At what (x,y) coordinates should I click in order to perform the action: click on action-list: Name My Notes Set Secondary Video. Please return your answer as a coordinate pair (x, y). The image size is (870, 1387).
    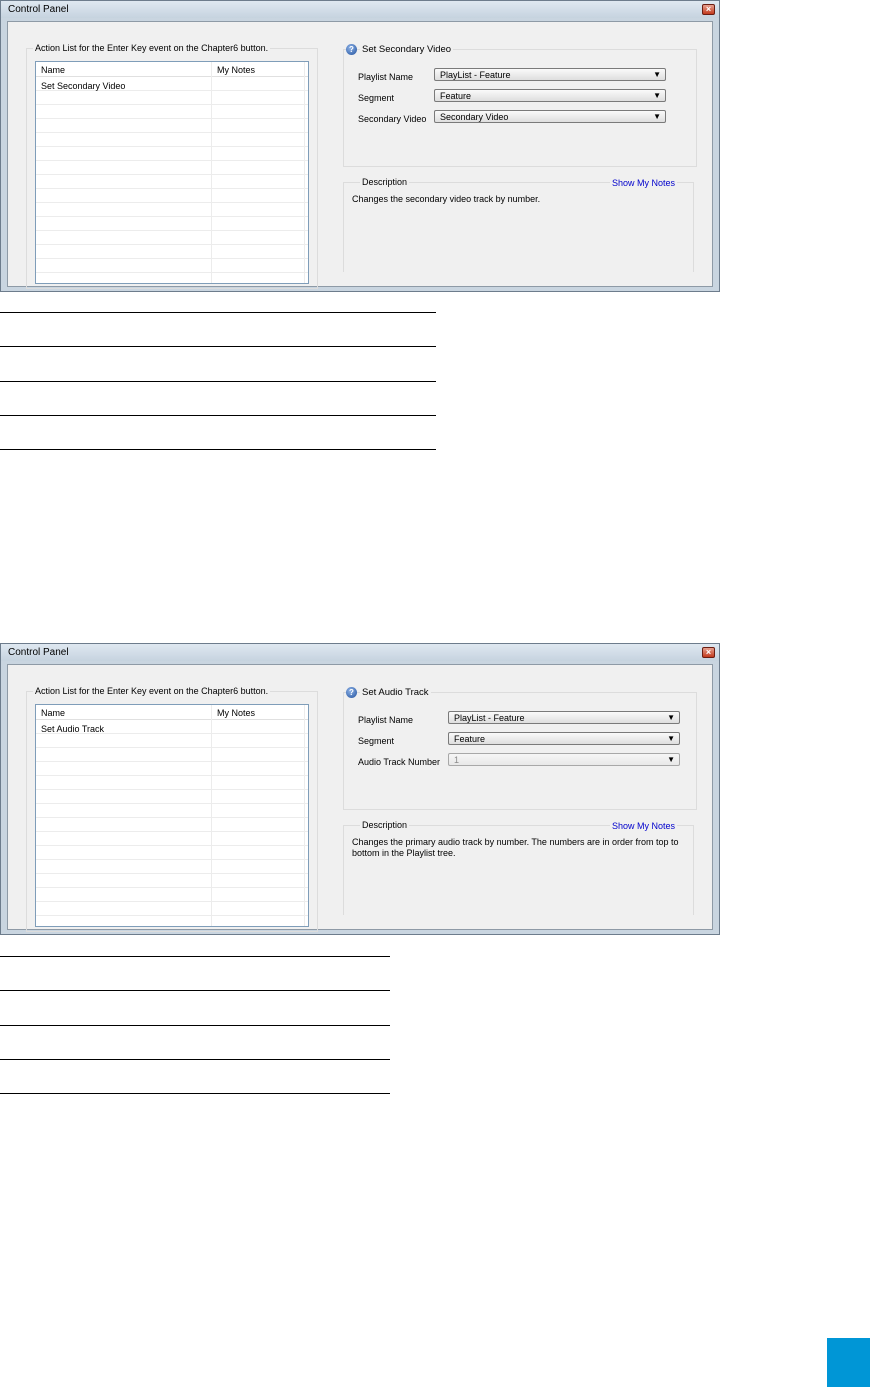
    Looking at the image, I should click on (172, 172).